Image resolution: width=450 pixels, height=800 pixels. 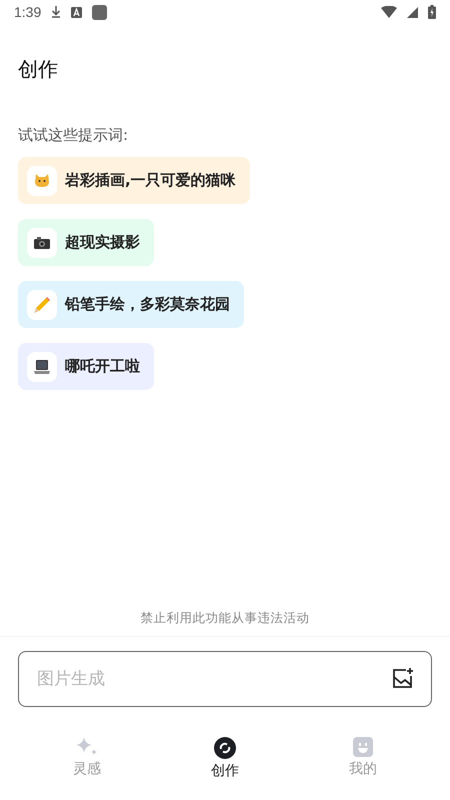 What do you see at coordinates (42, 367) in the screenshot?
I see `laptop-icon` at bounding box center [42, 367].